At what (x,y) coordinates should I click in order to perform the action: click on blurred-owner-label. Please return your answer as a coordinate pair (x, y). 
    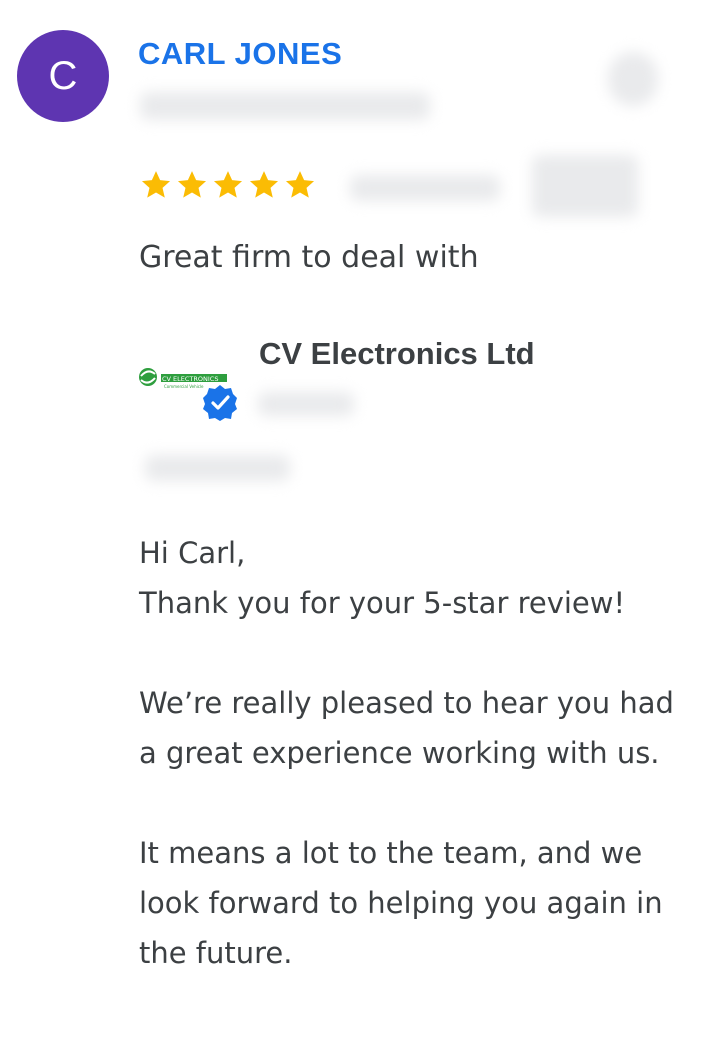
    Looking at the image, I should click on (306, 404).